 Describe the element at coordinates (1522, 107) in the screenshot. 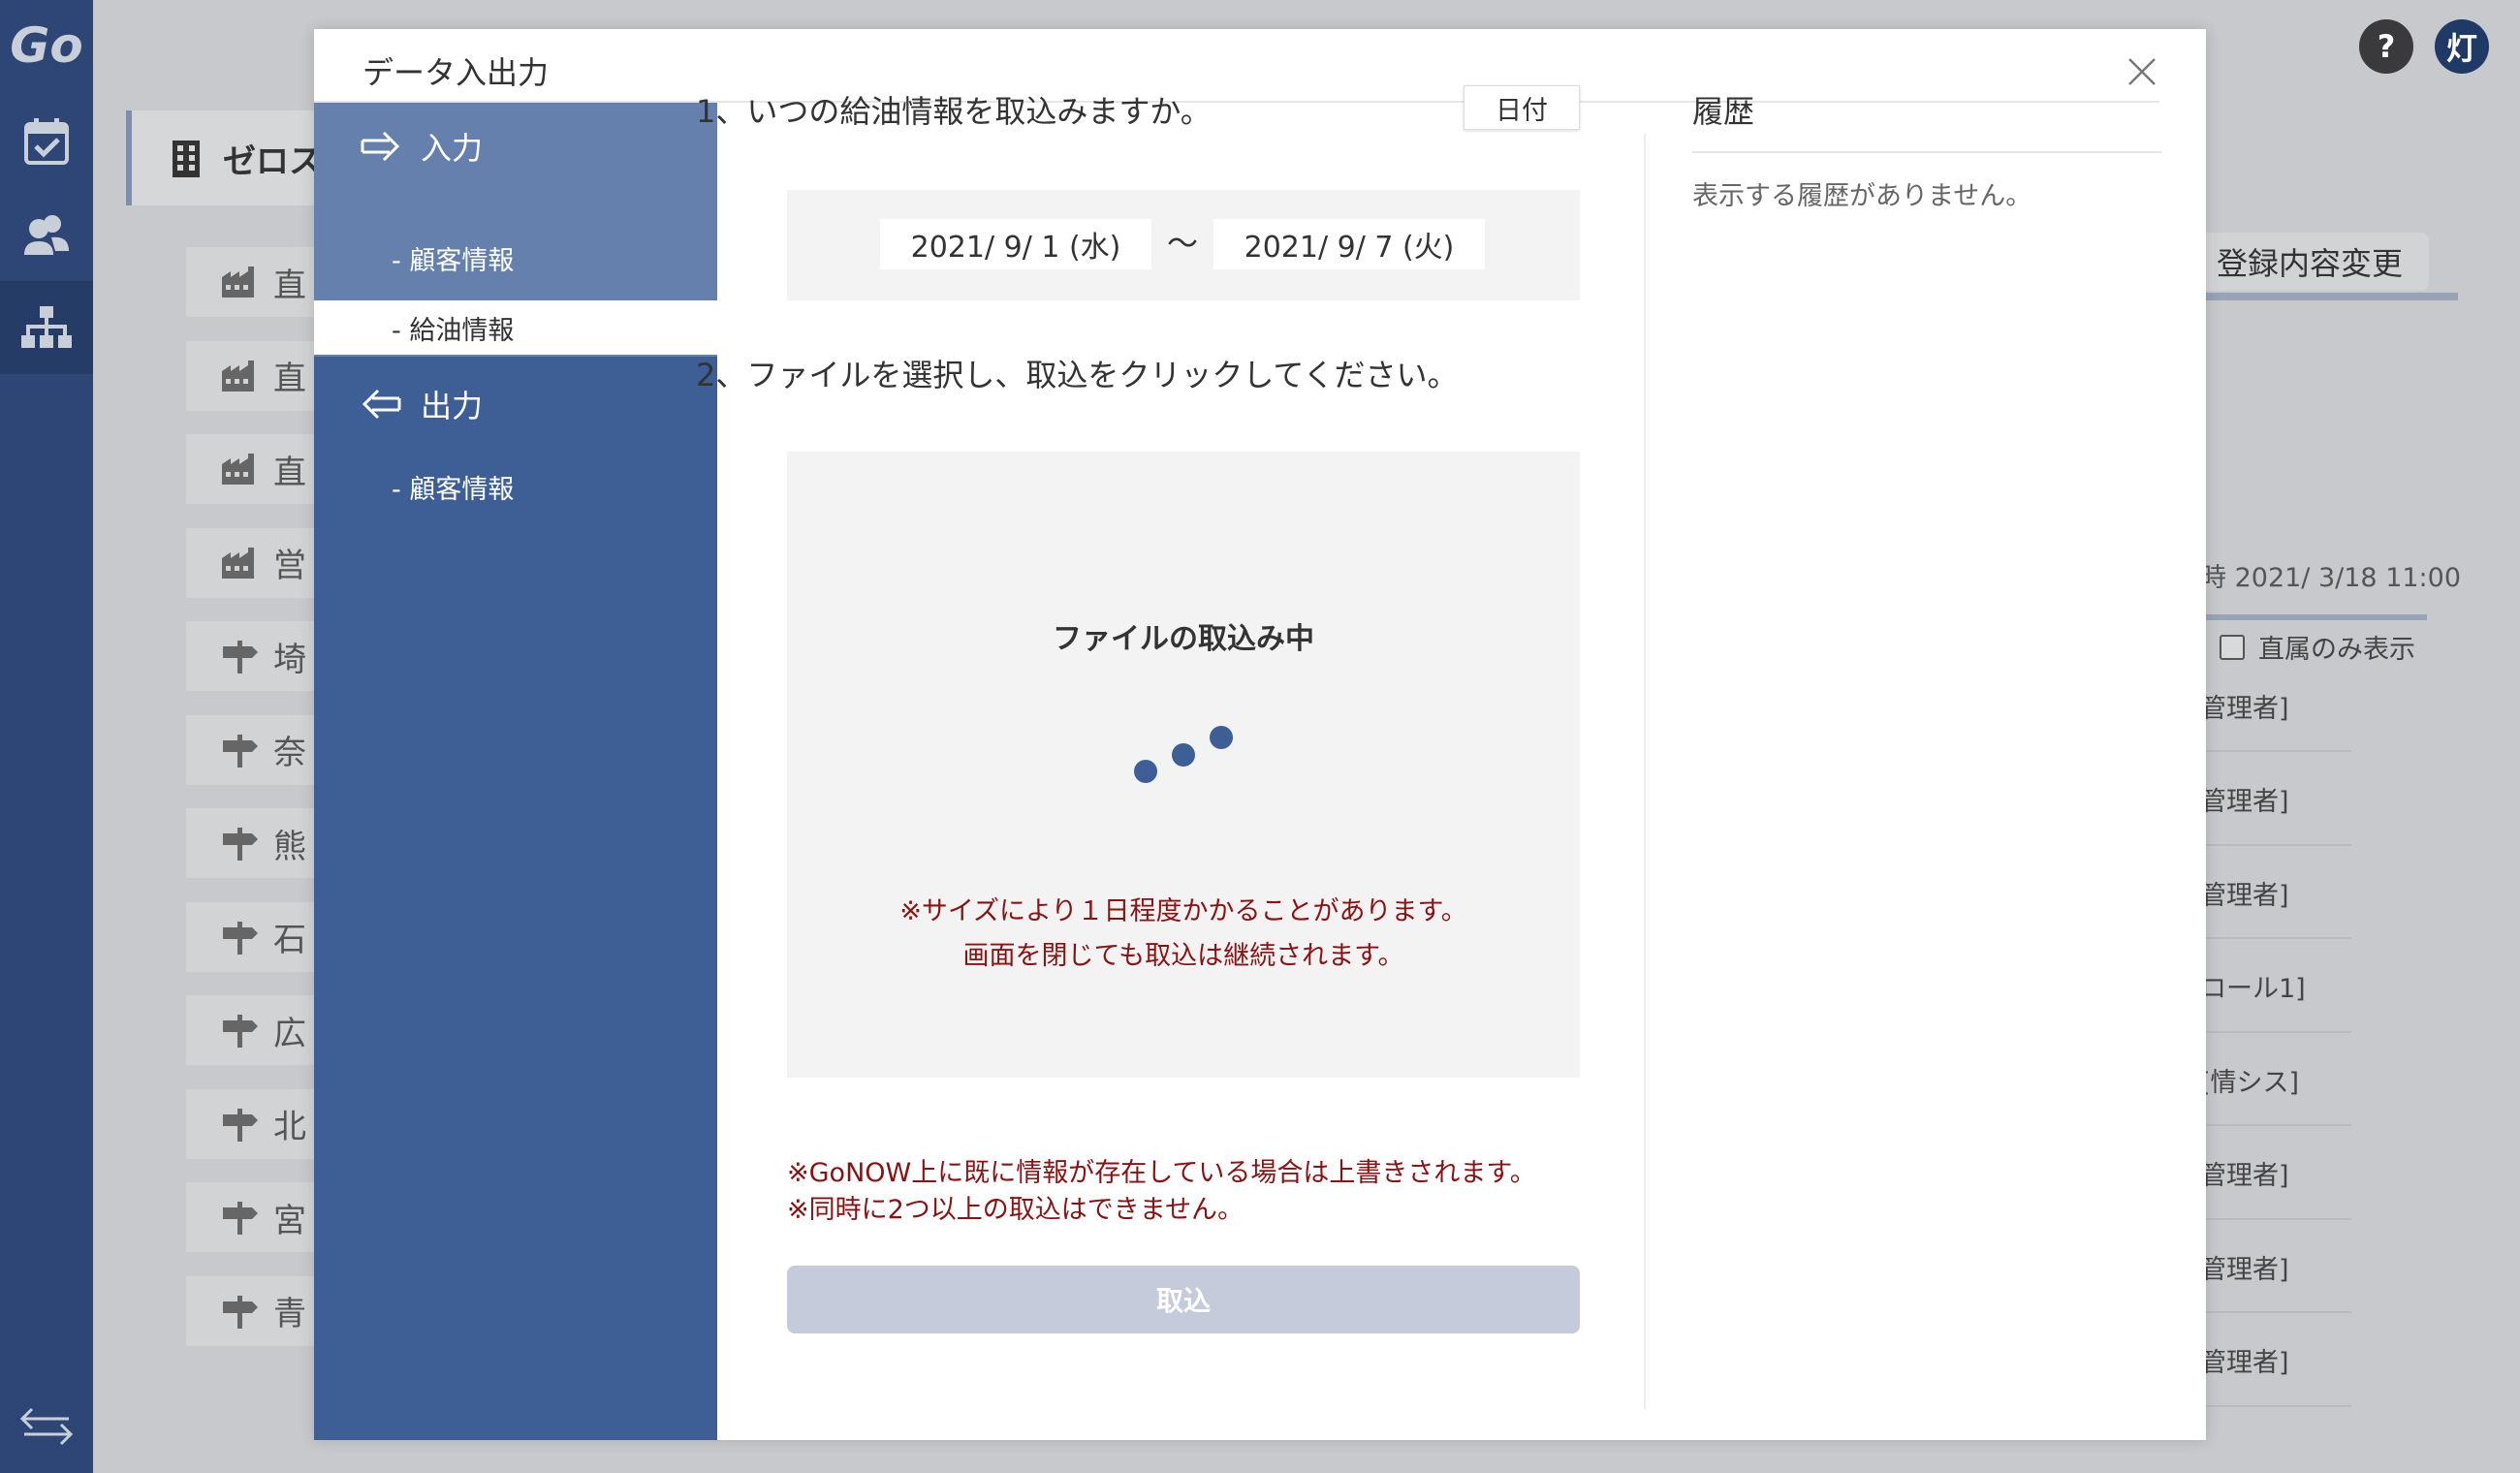

I see `date-type-button: 日付` at that location.